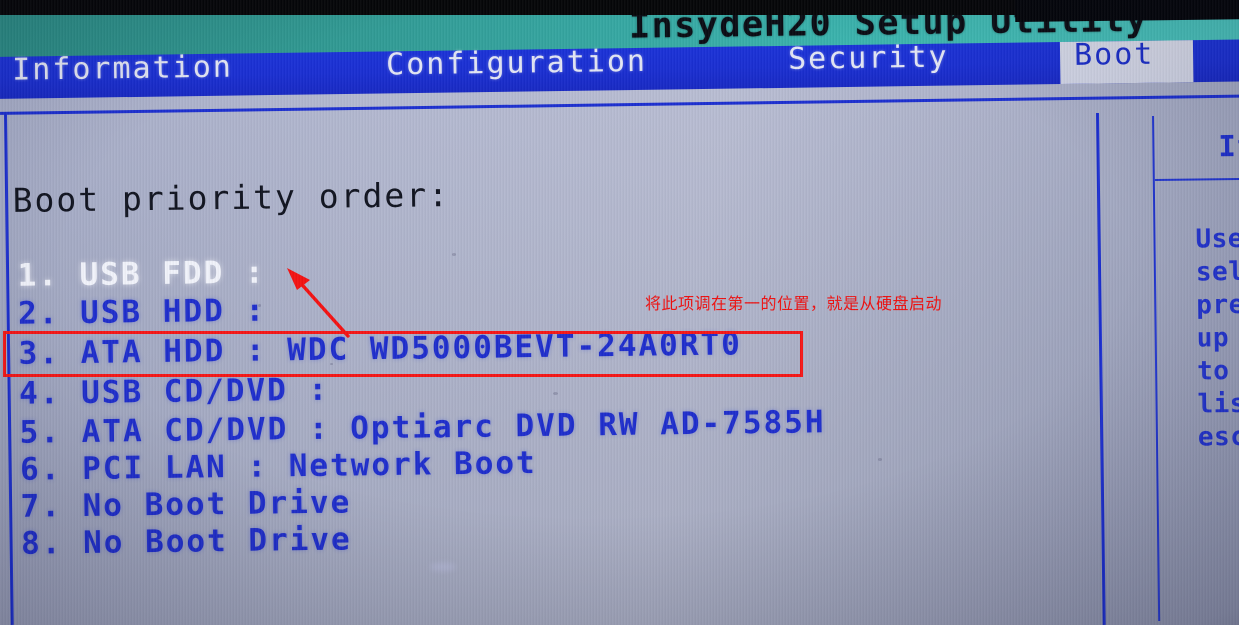 The height and width of the screenshot is (625, 1239). Describe the element at coordinates (443, 567) in the screenshot. I see `glare-spot` at that location.